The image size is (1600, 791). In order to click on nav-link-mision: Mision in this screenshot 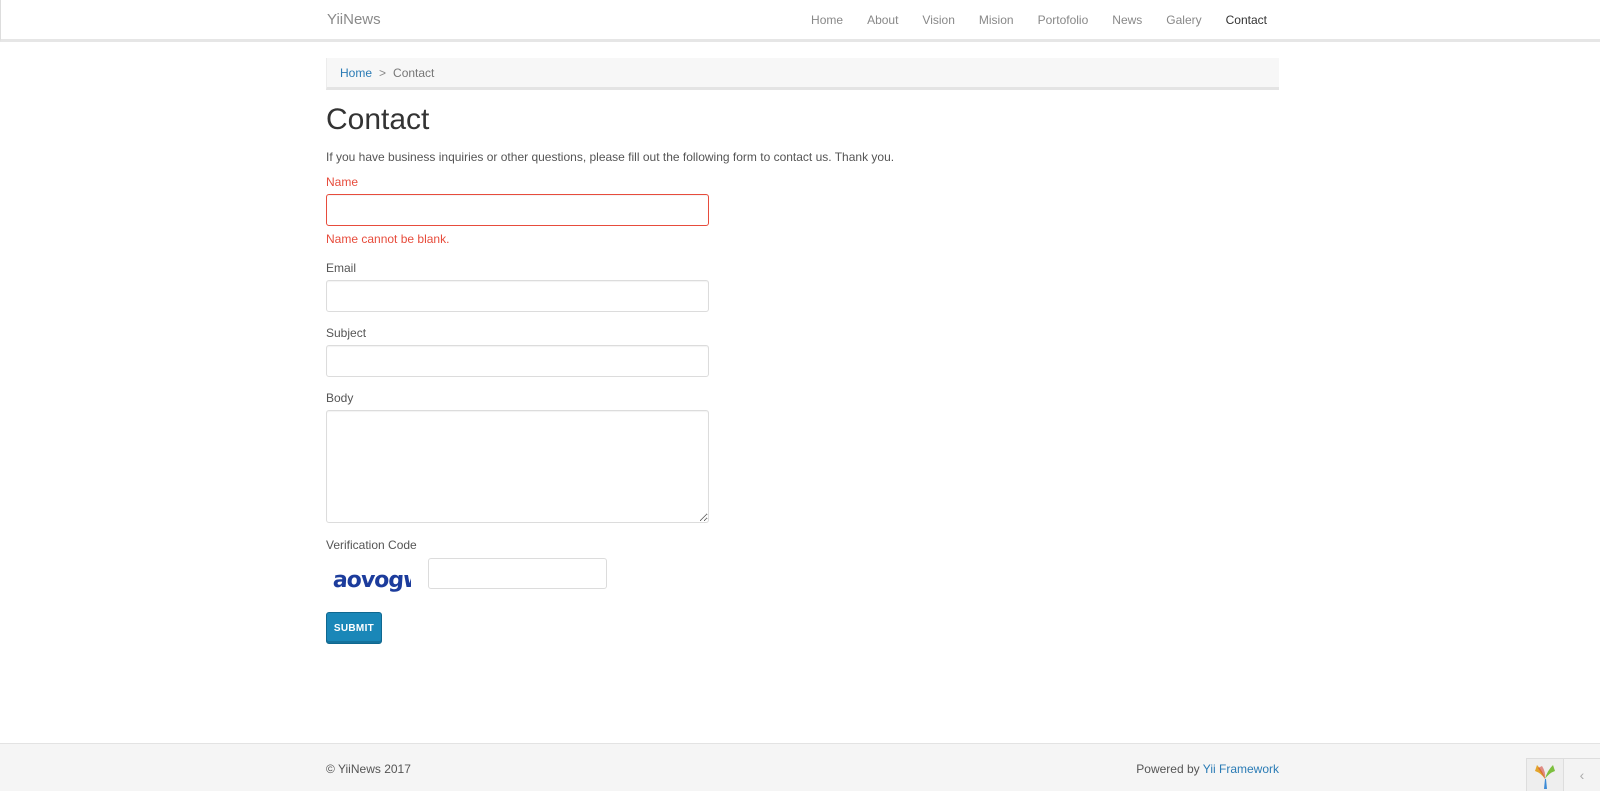, I will do `click(996, 20)`.